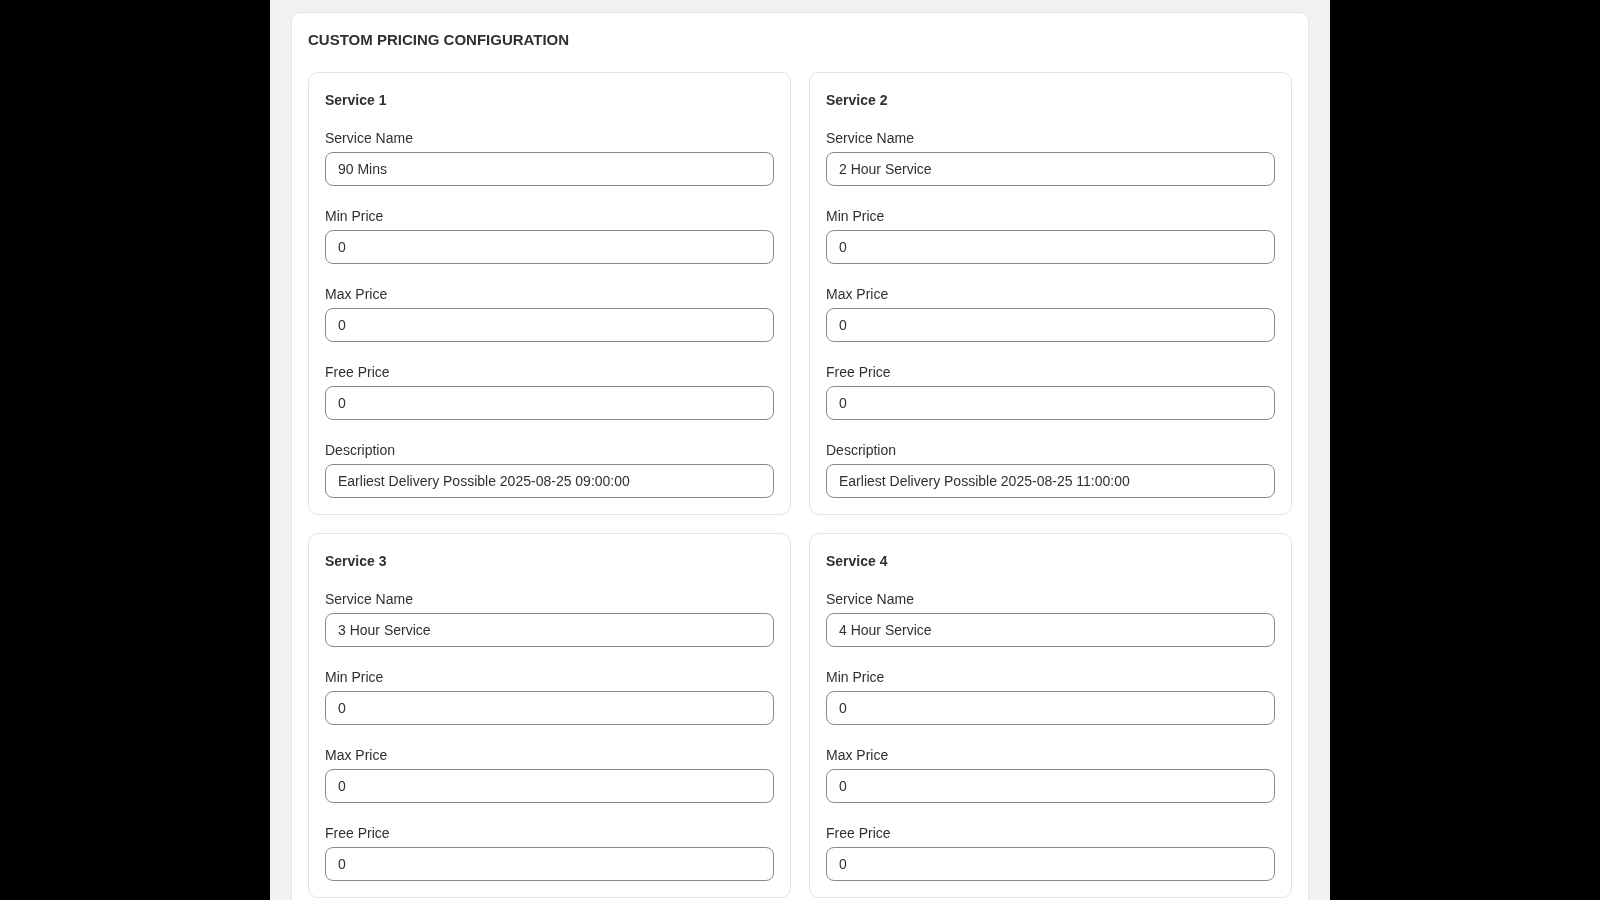 Image resolution: width=1600 pixels, height=900 pixels. What do you see at coordinates (1050, 481) in the screenshot?
I see `input-field: Earliest Delivery Possible 2025-08-25 11:00:00` at bounding box center [1050, 481].